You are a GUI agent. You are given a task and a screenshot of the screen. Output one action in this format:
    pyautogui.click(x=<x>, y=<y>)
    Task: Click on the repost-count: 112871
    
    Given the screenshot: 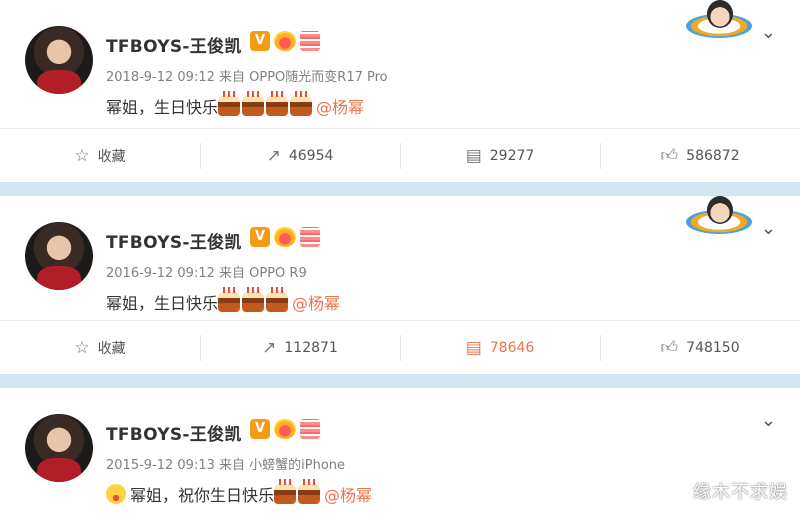 What is the action you would take?
    pyautogui.click(x=311, y=347)
    